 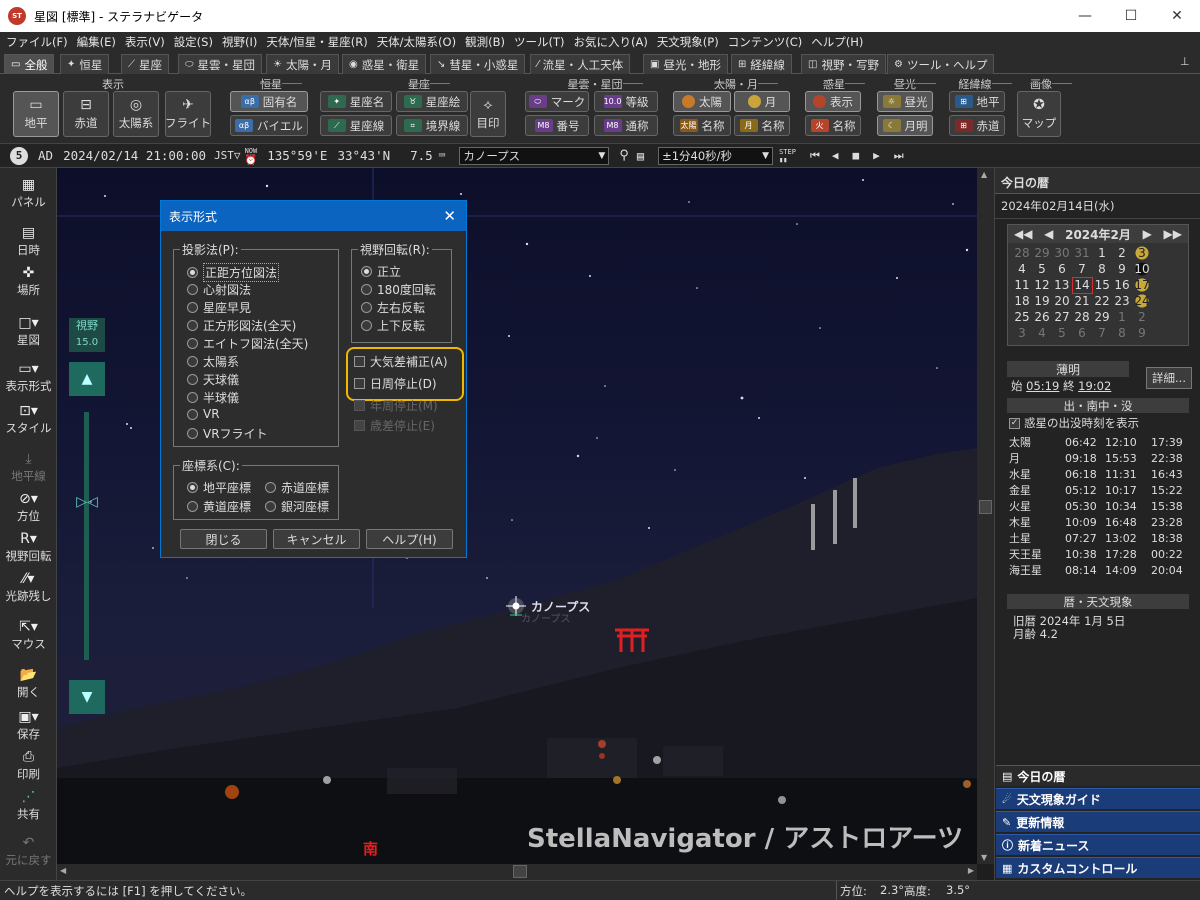 What do you see at coordinates (1062, 317) in the screenshot?
I see `calendar-day: 27` at bounding box center [1062, 317].